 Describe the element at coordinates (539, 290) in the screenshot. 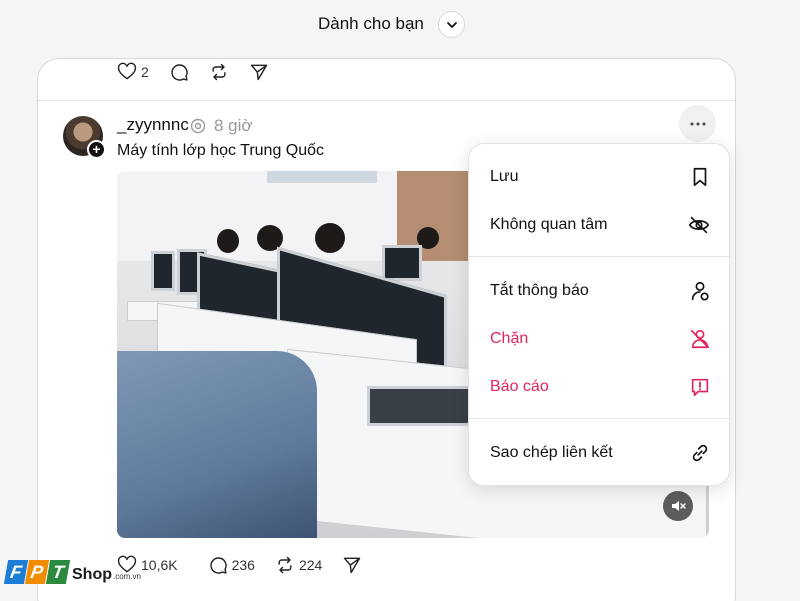

I see `menu-item-label: Tắt thông báo` at that location.